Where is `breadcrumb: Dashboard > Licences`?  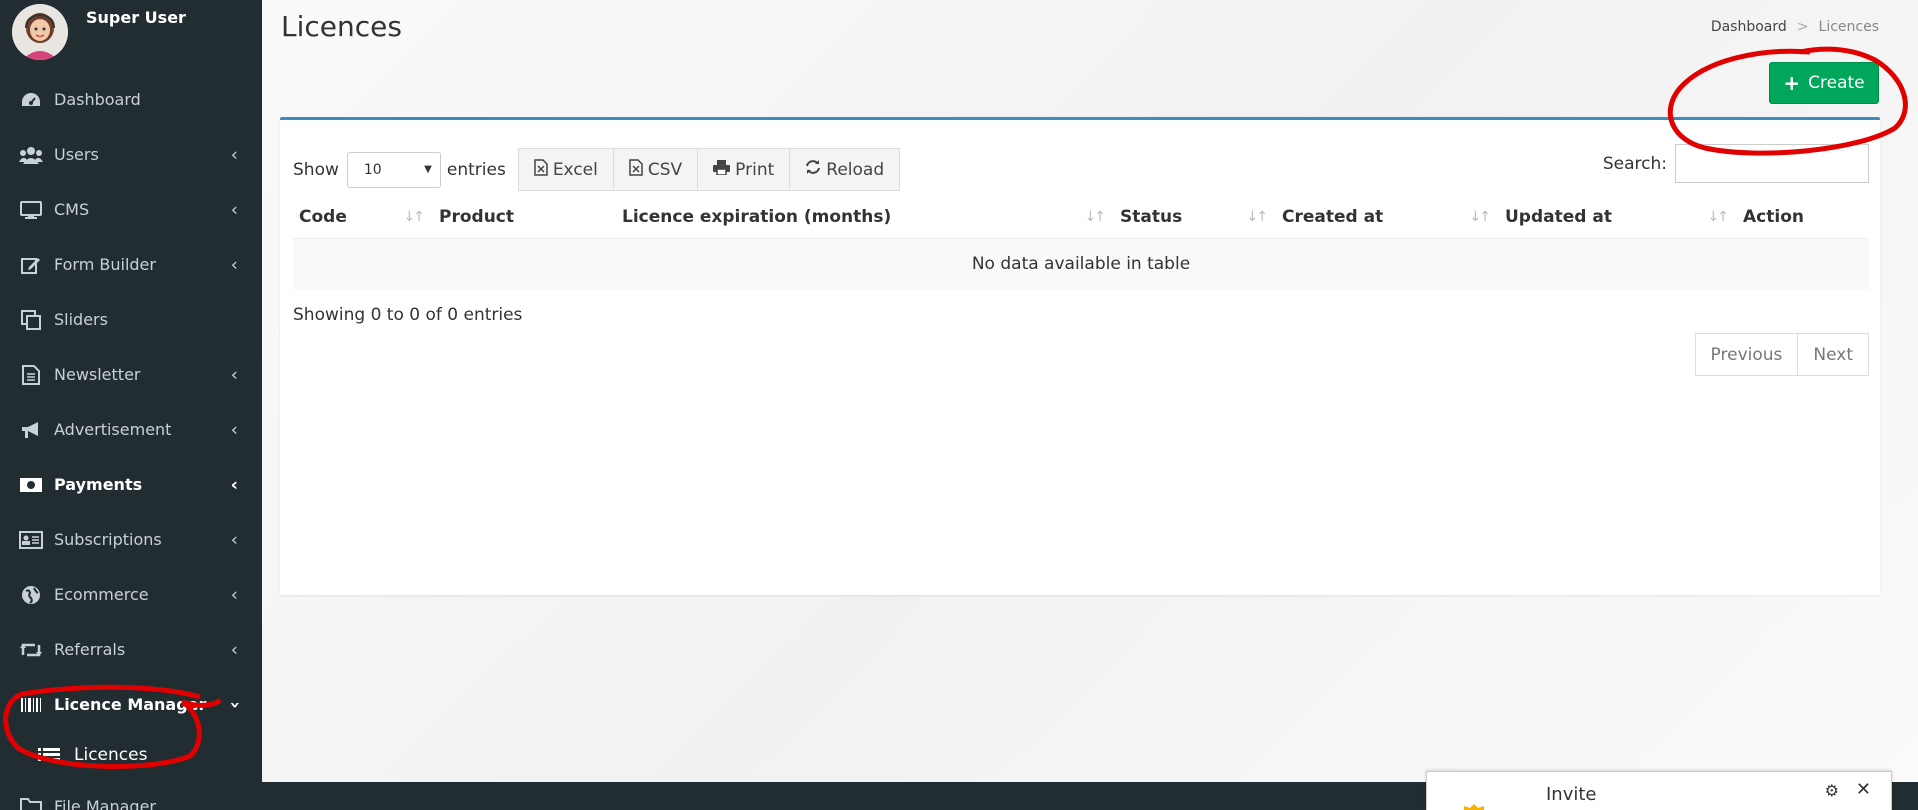
breadcrumb: Dashboard > Licences is located at coordinates (1795, 27).